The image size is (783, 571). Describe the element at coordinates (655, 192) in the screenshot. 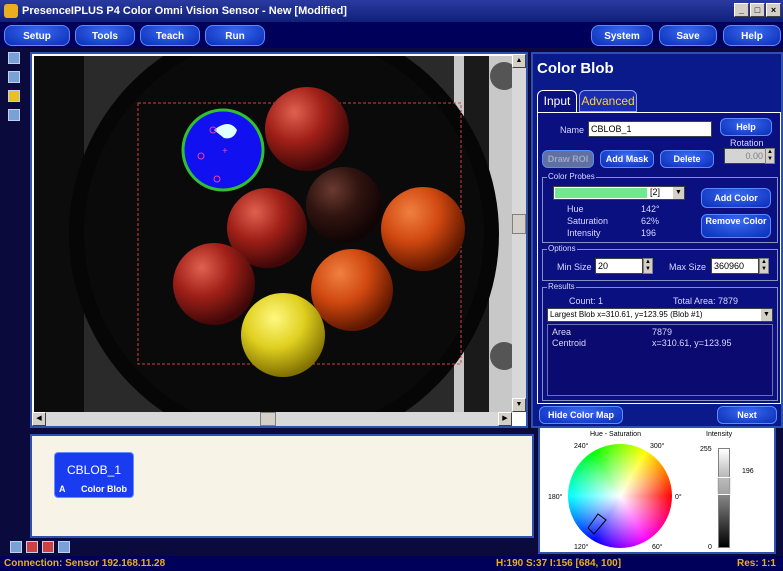

I see `probe-index: [2]` at that location.